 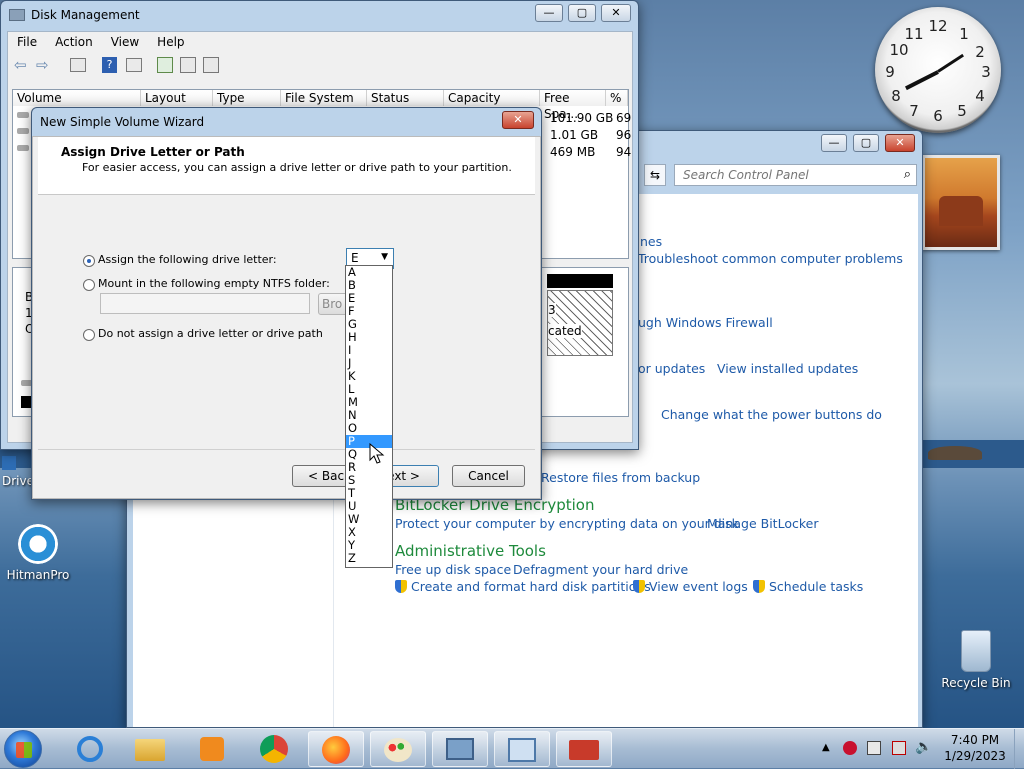 What do you see at coordinates (976, 660) in the screenshot?
I see `desktop-icon-recycle-bin: Recycle Bin` at bounding box center [976, 660].